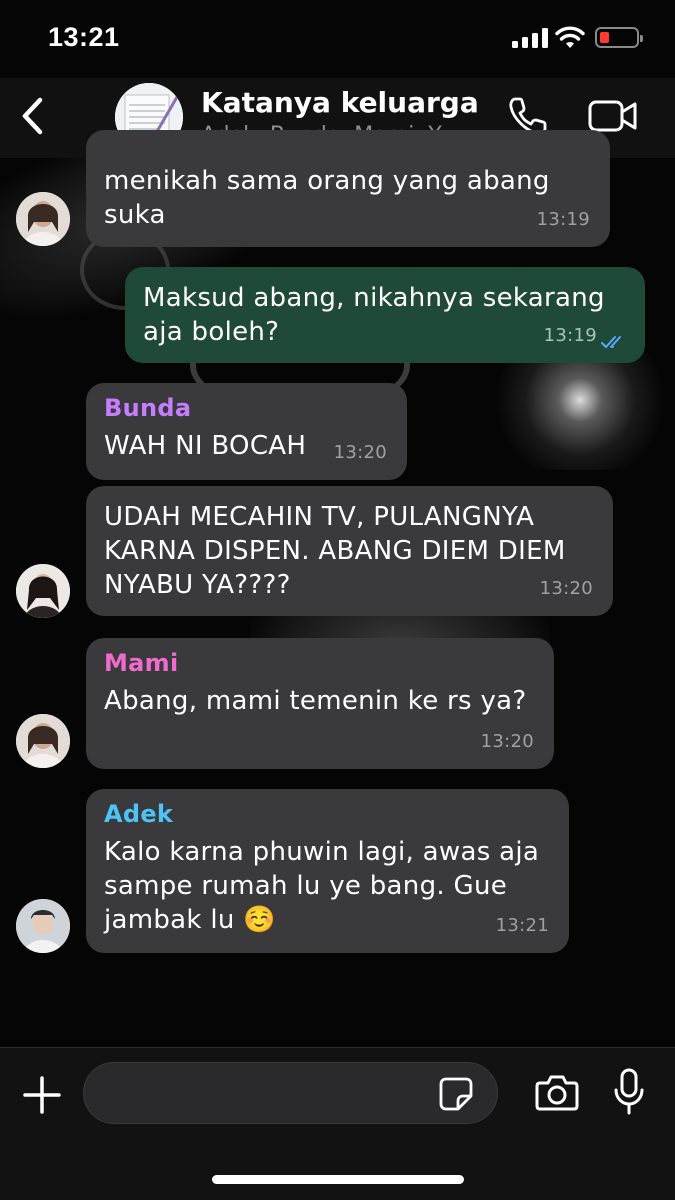 The image size is (675, 1200). Describe the element at coordinates (327, 814) in the screenshot. I see `sender-name-adek: Adek` at that location.